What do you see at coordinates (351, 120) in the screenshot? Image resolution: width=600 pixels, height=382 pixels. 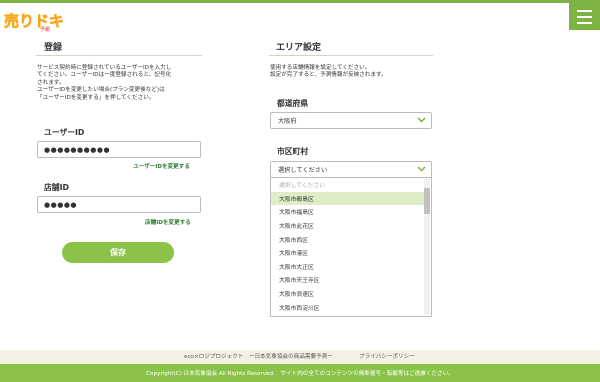 I see `prefecture-select: 大阪府` at bounding box center [351, 120].